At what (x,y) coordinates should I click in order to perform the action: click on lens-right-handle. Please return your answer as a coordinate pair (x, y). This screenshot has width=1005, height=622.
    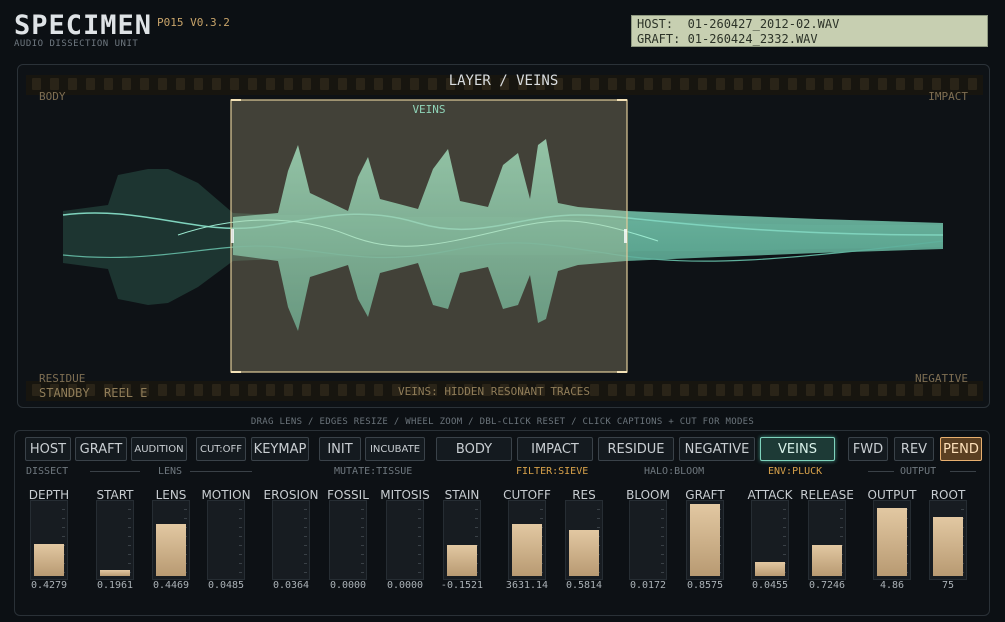
    Looking at the image, I should click on (625, 236).